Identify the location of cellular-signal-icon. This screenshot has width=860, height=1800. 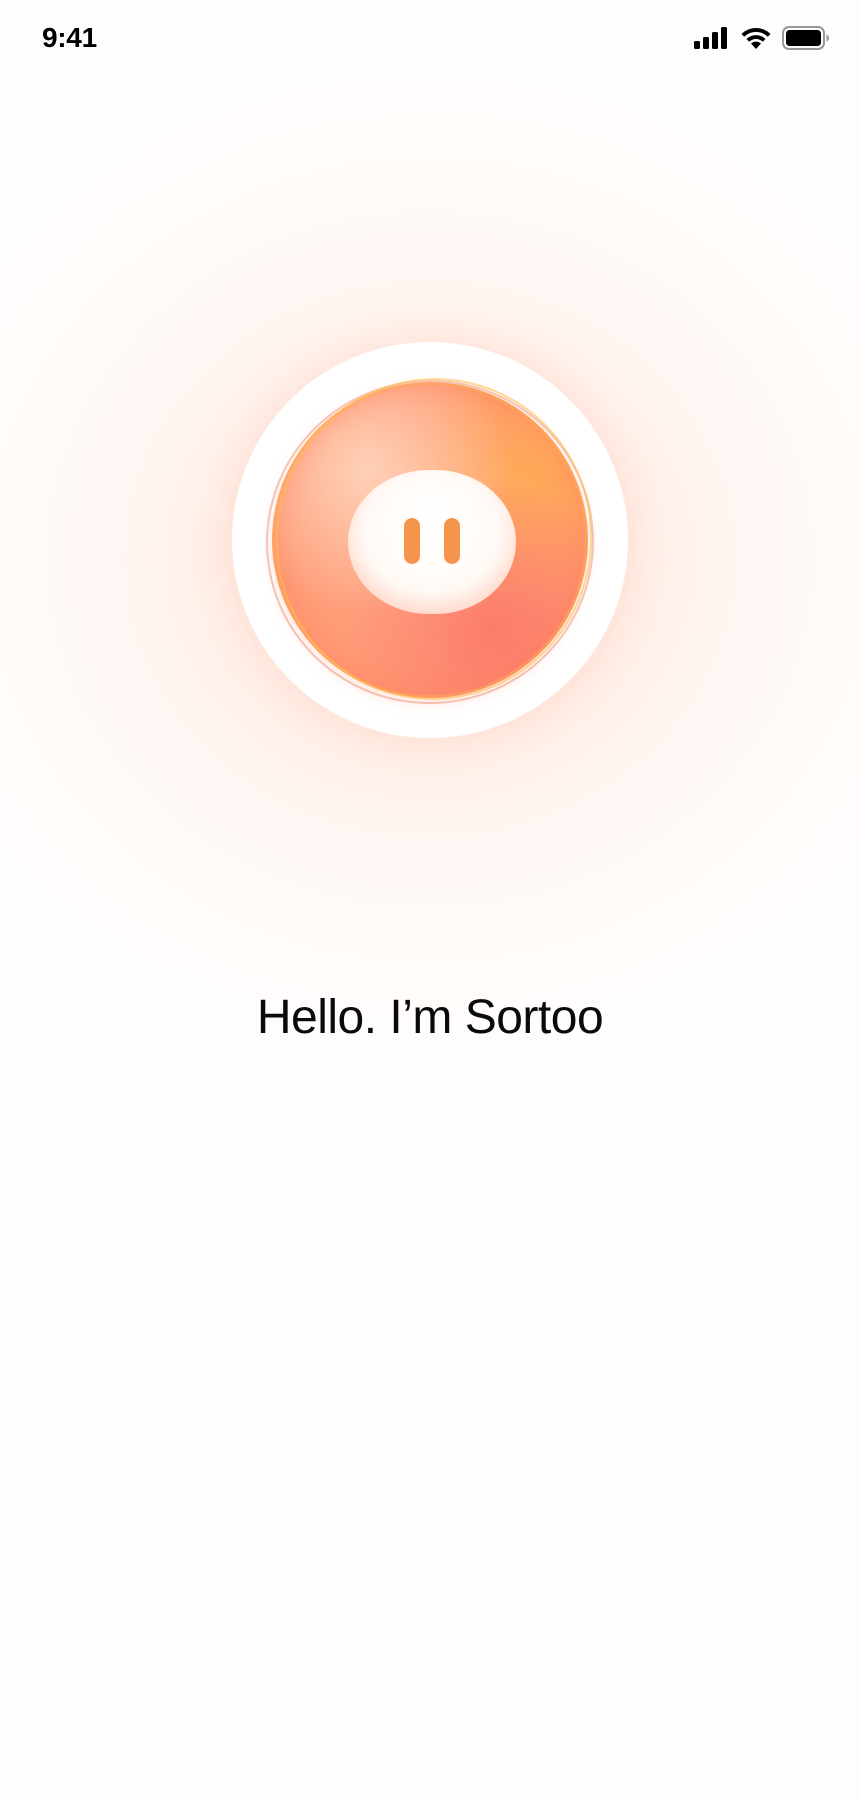
(712, 38).